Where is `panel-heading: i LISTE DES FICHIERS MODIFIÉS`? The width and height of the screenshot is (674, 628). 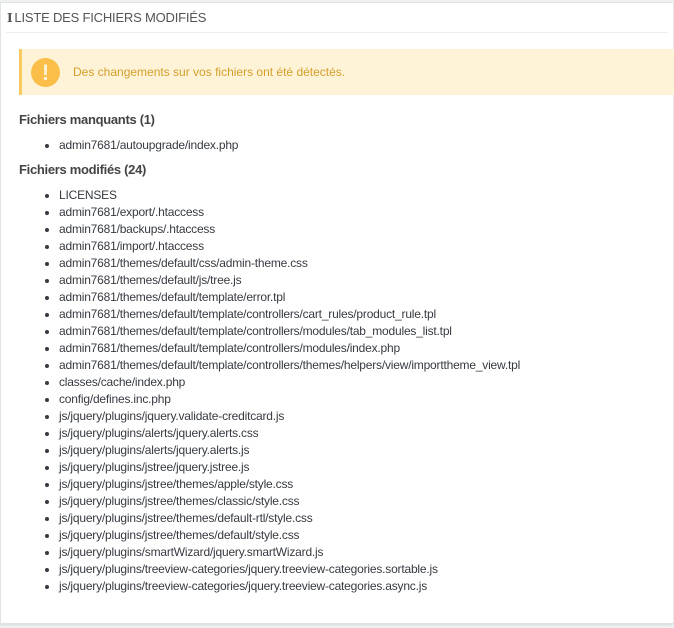
panel-heading: i LISTE DES FICHIERS MODIFIÉS is located at coordinates (337, 18).